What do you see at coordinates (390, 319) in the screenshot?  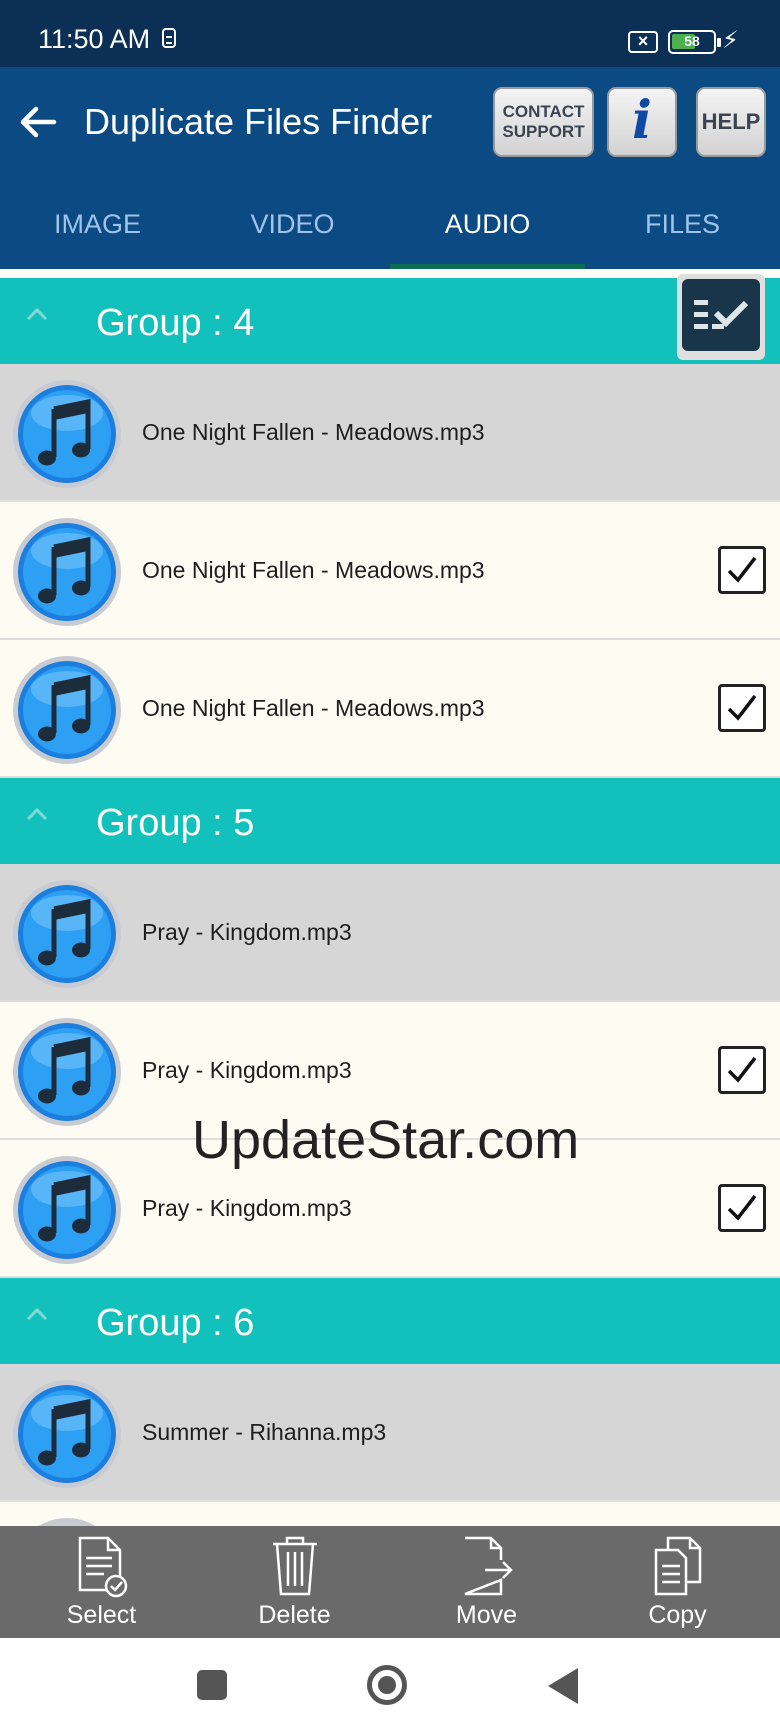 I see `group-header: Group : 4` at bounding box center [390, 319].